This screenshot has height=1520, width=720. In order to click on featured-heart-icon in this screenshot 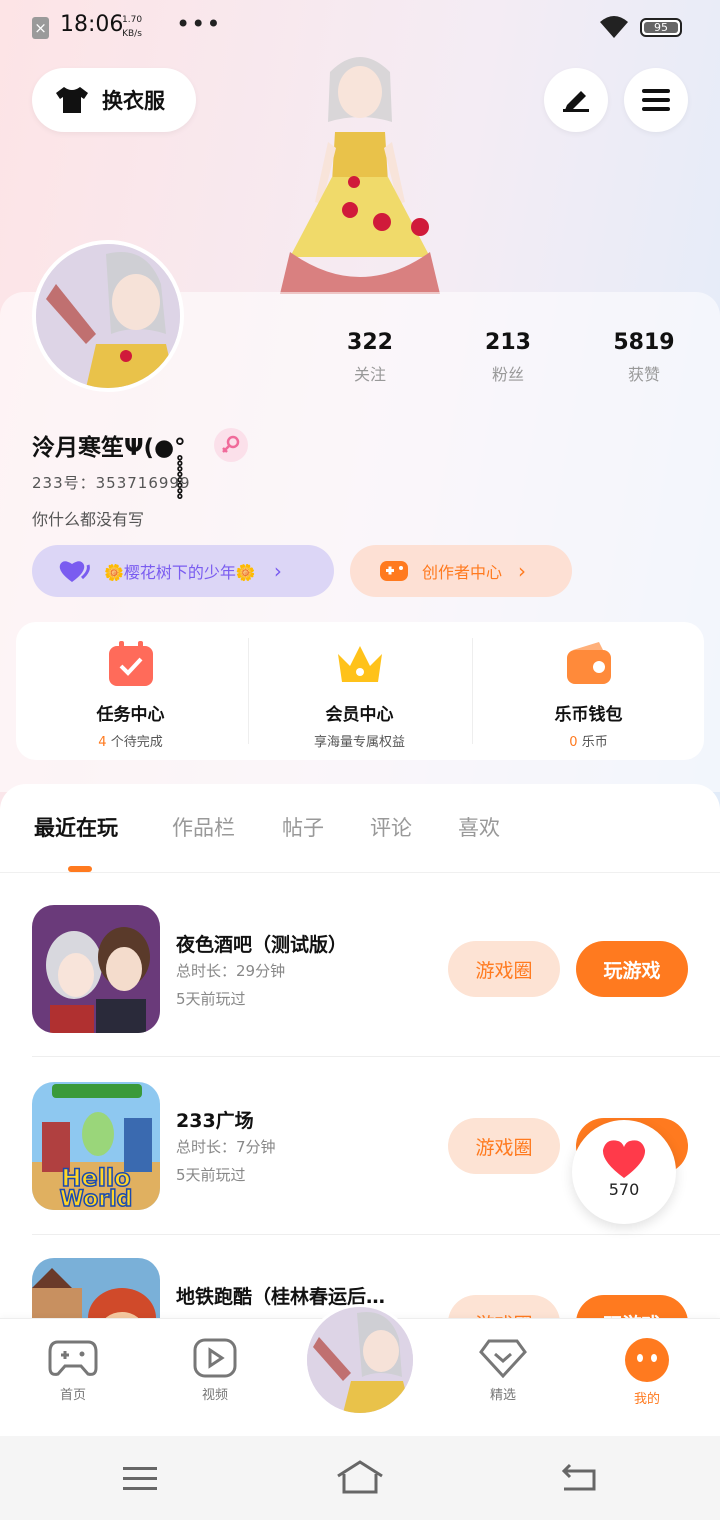, I will do `click(503, 1359)`.